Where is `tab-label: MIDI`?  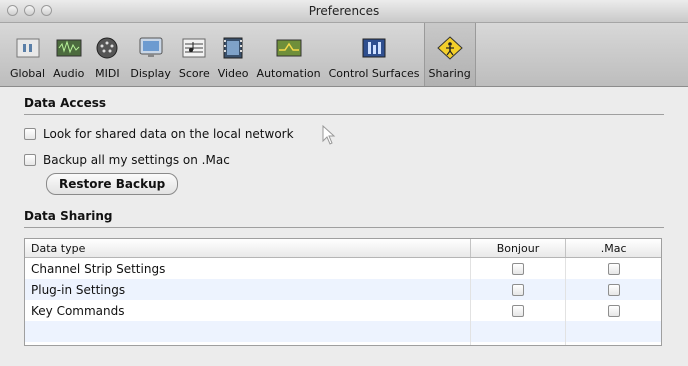
tab-label: MIDI is located at coordinates (107, 73).